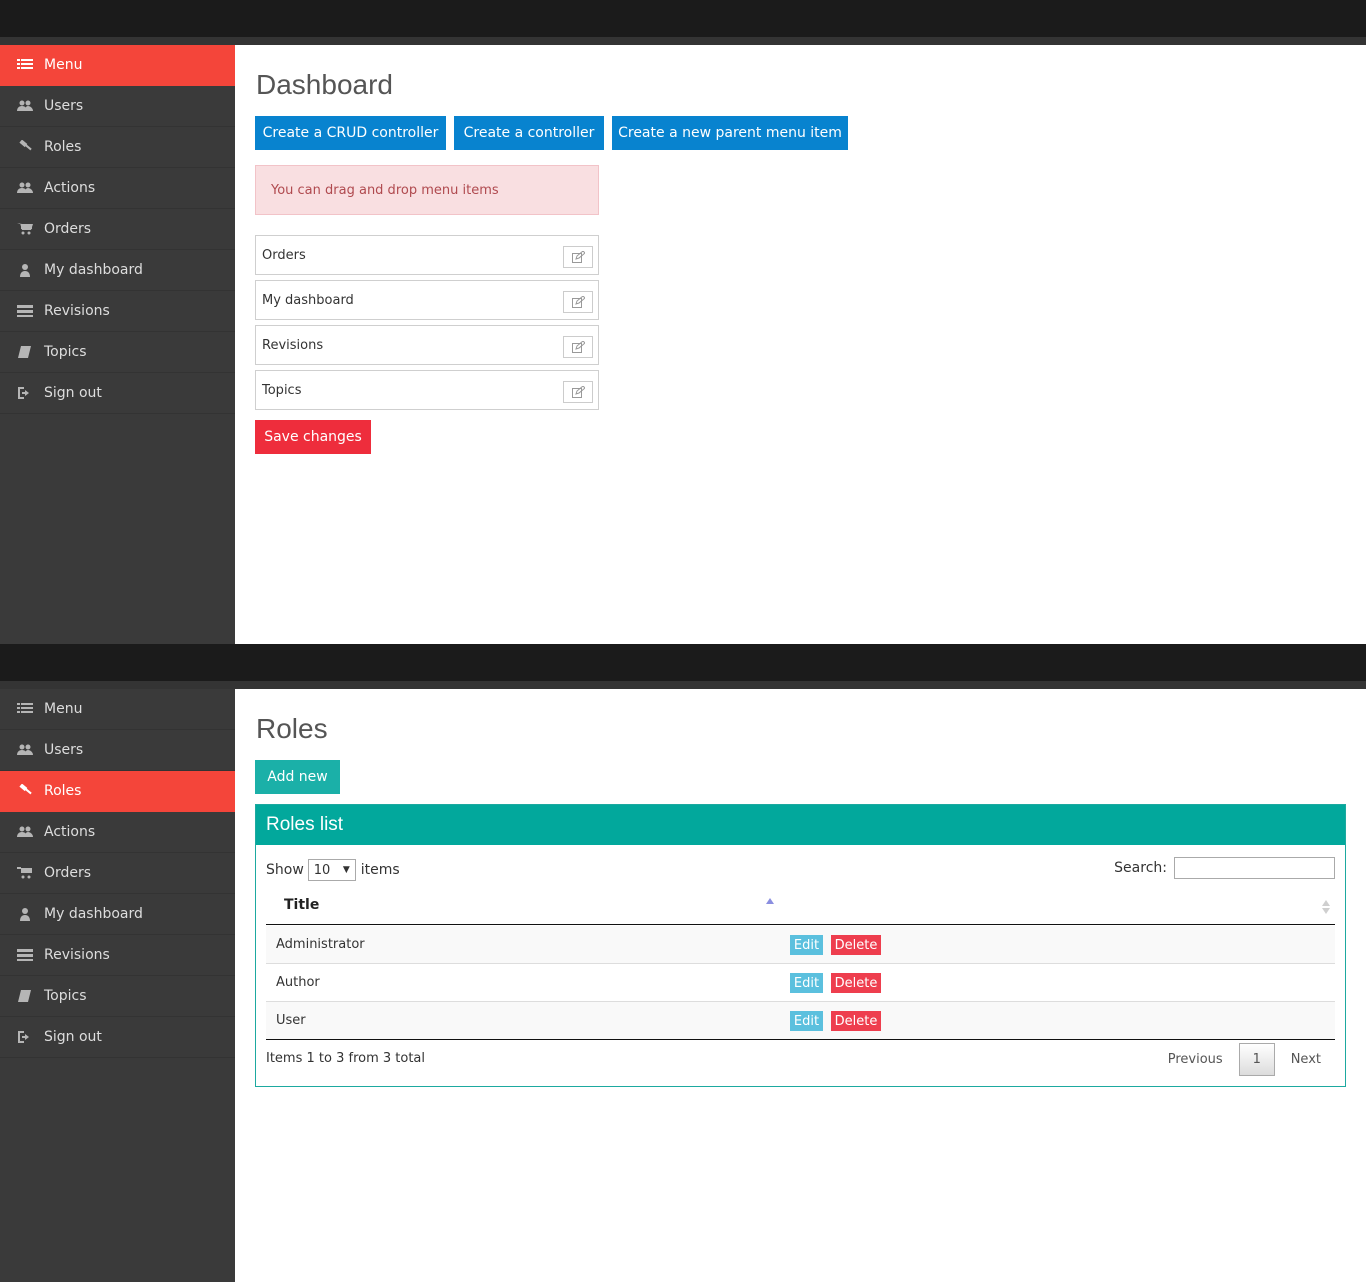 The width and height of the screenshot is (1366, 1282). I want to click on menu-item-label: Topics, so click(282, 390).